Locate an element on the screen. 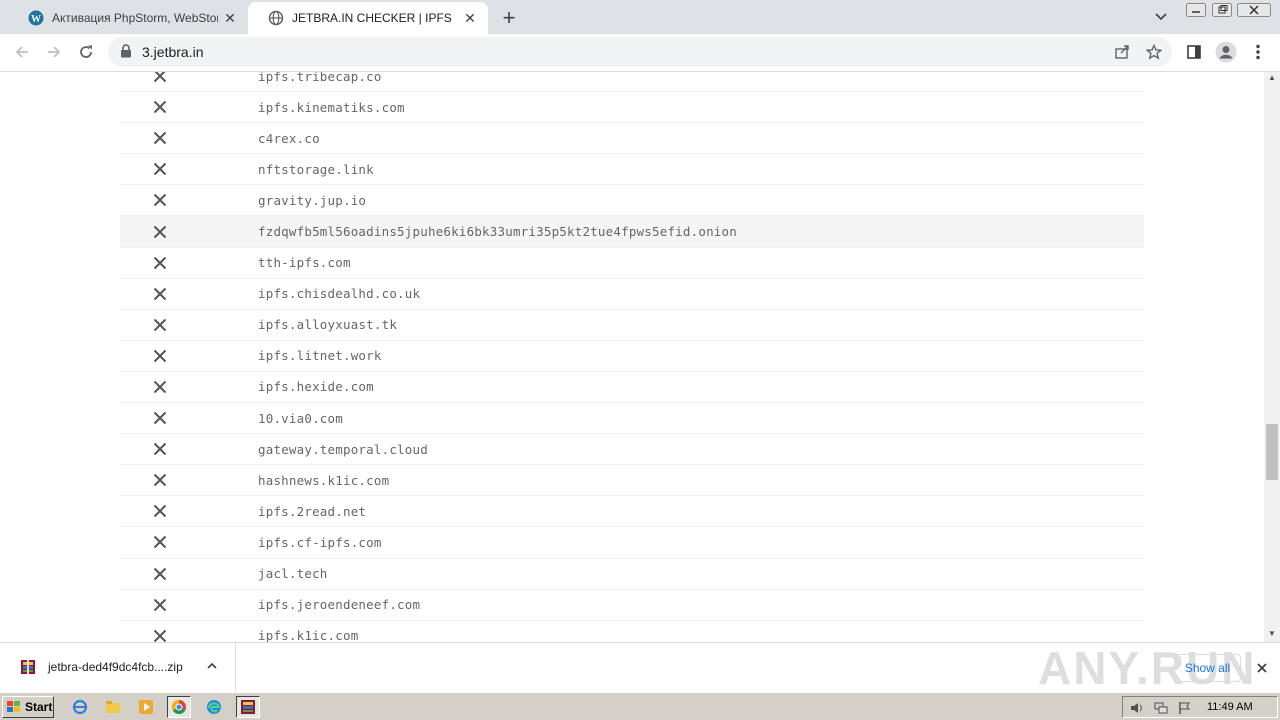 The image size is (1280, 720). forward-icon is located at coordinates (54, 52).